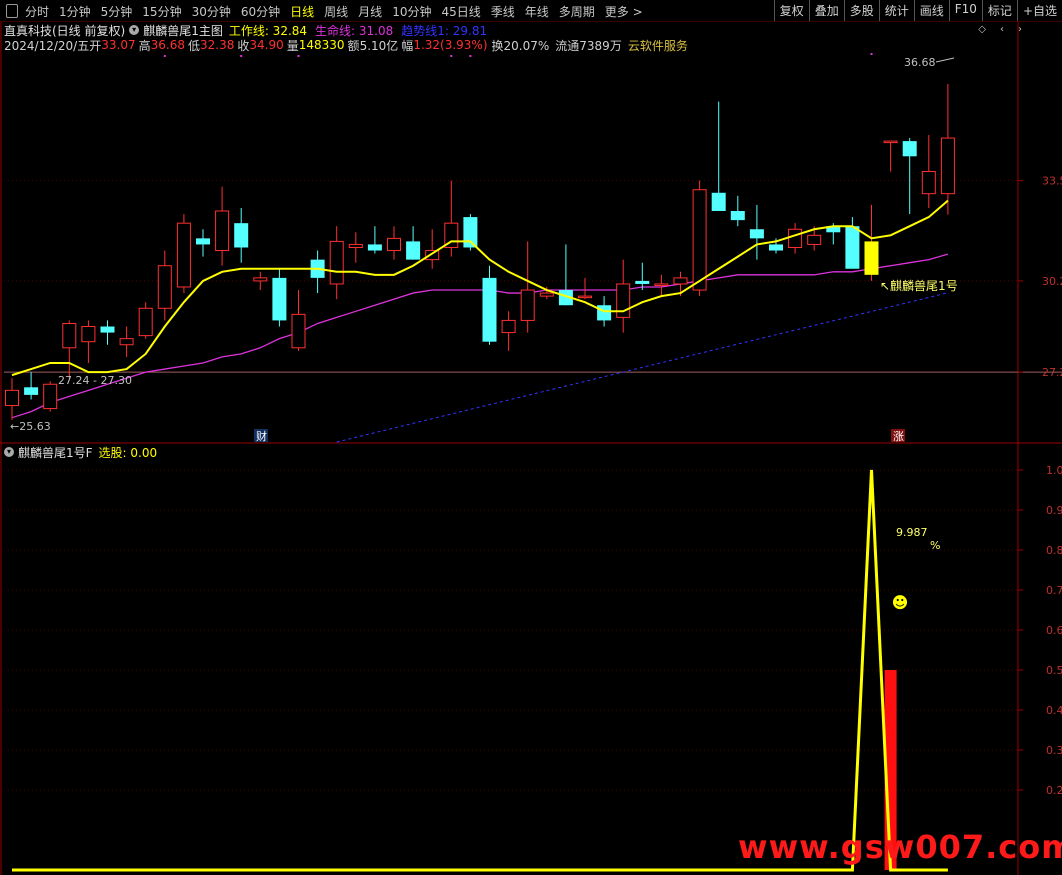 The width and height of the screenshot is (1062, 875). Describe the element at coordinates (912, 532) in the screenshot. I see `sub-value-label: 9.987` at that location.